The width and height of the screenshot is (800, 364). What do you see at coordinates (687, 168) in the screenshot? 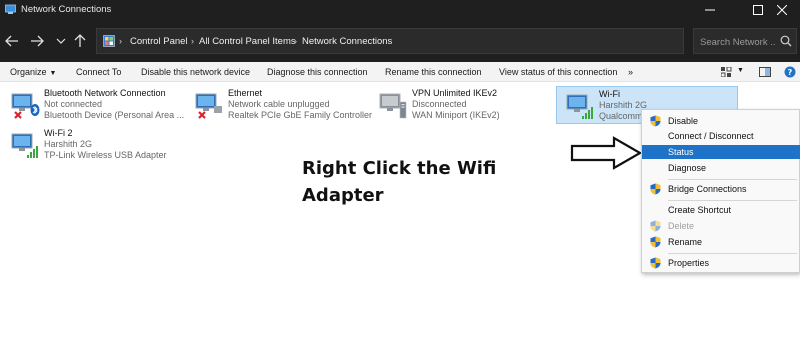
I see `menu-item-label: Diagnose` at bounding box center [687, 168].